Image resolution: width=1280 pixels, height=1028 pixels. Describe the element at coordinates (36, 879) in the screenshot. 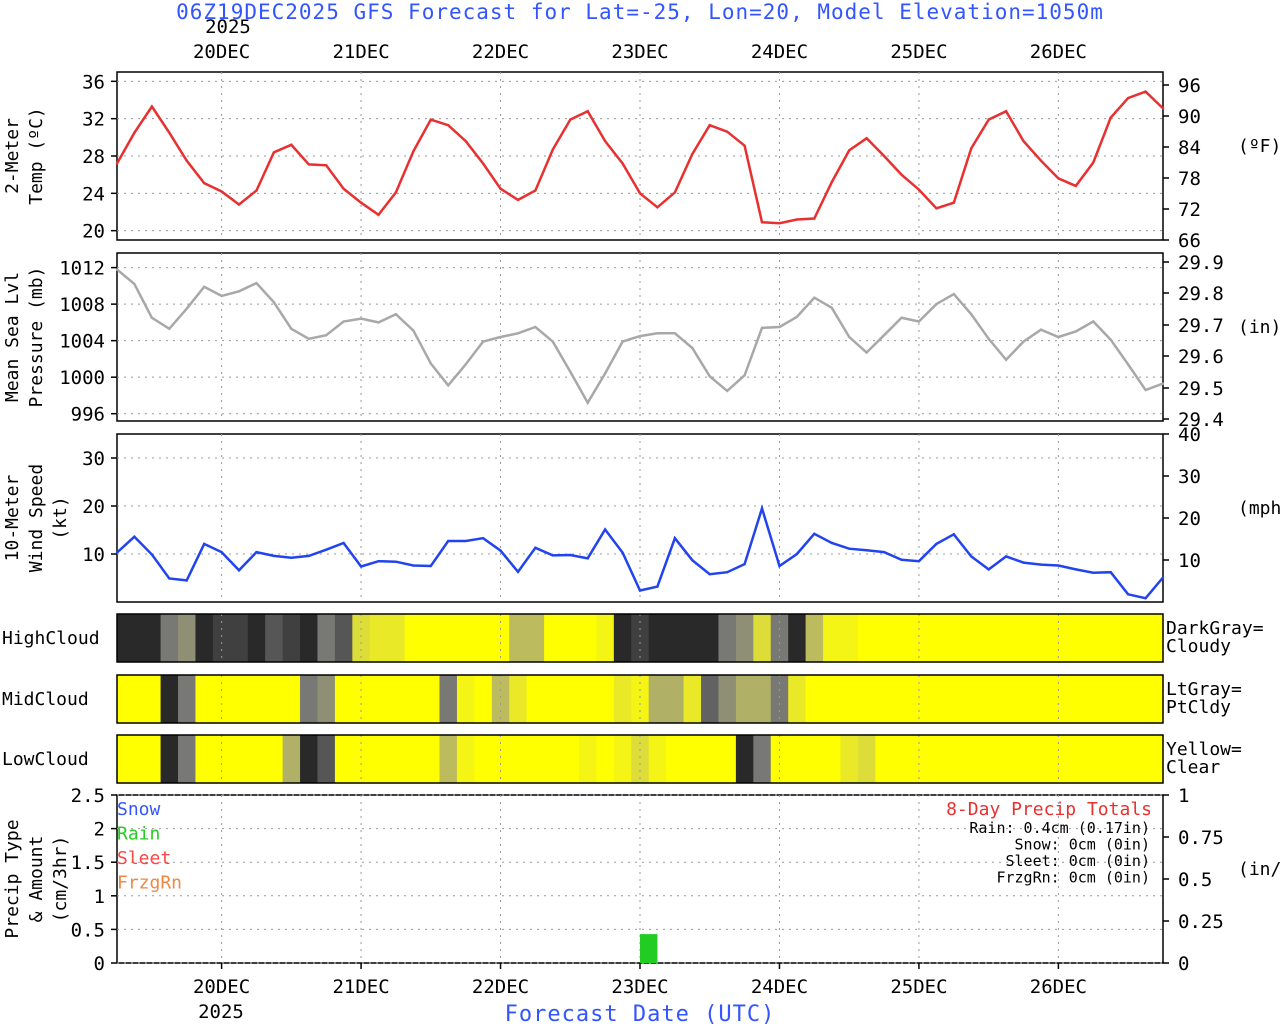

I see `precipitation-ylabel: & Amount` at that location.